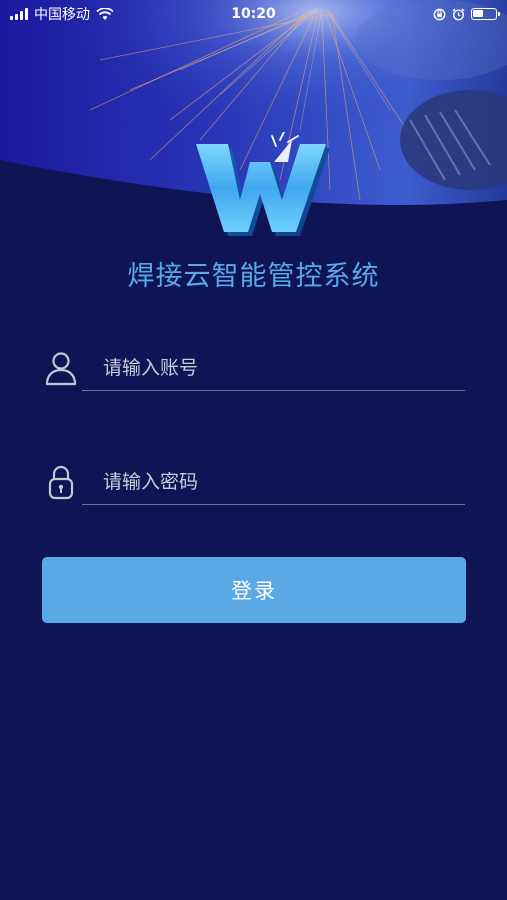 Image resolution: width=507 pixels, height=900 pixels. Describe the element at coordinates (263, 184) in the screenshot. I see `app-logo-icon` at that location.